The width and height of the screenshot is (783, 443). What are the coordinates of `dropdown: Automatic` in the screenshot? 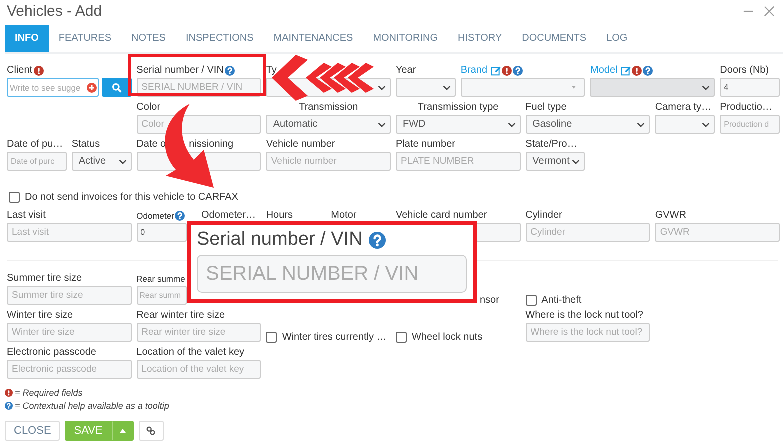 It's located at (328, 124).